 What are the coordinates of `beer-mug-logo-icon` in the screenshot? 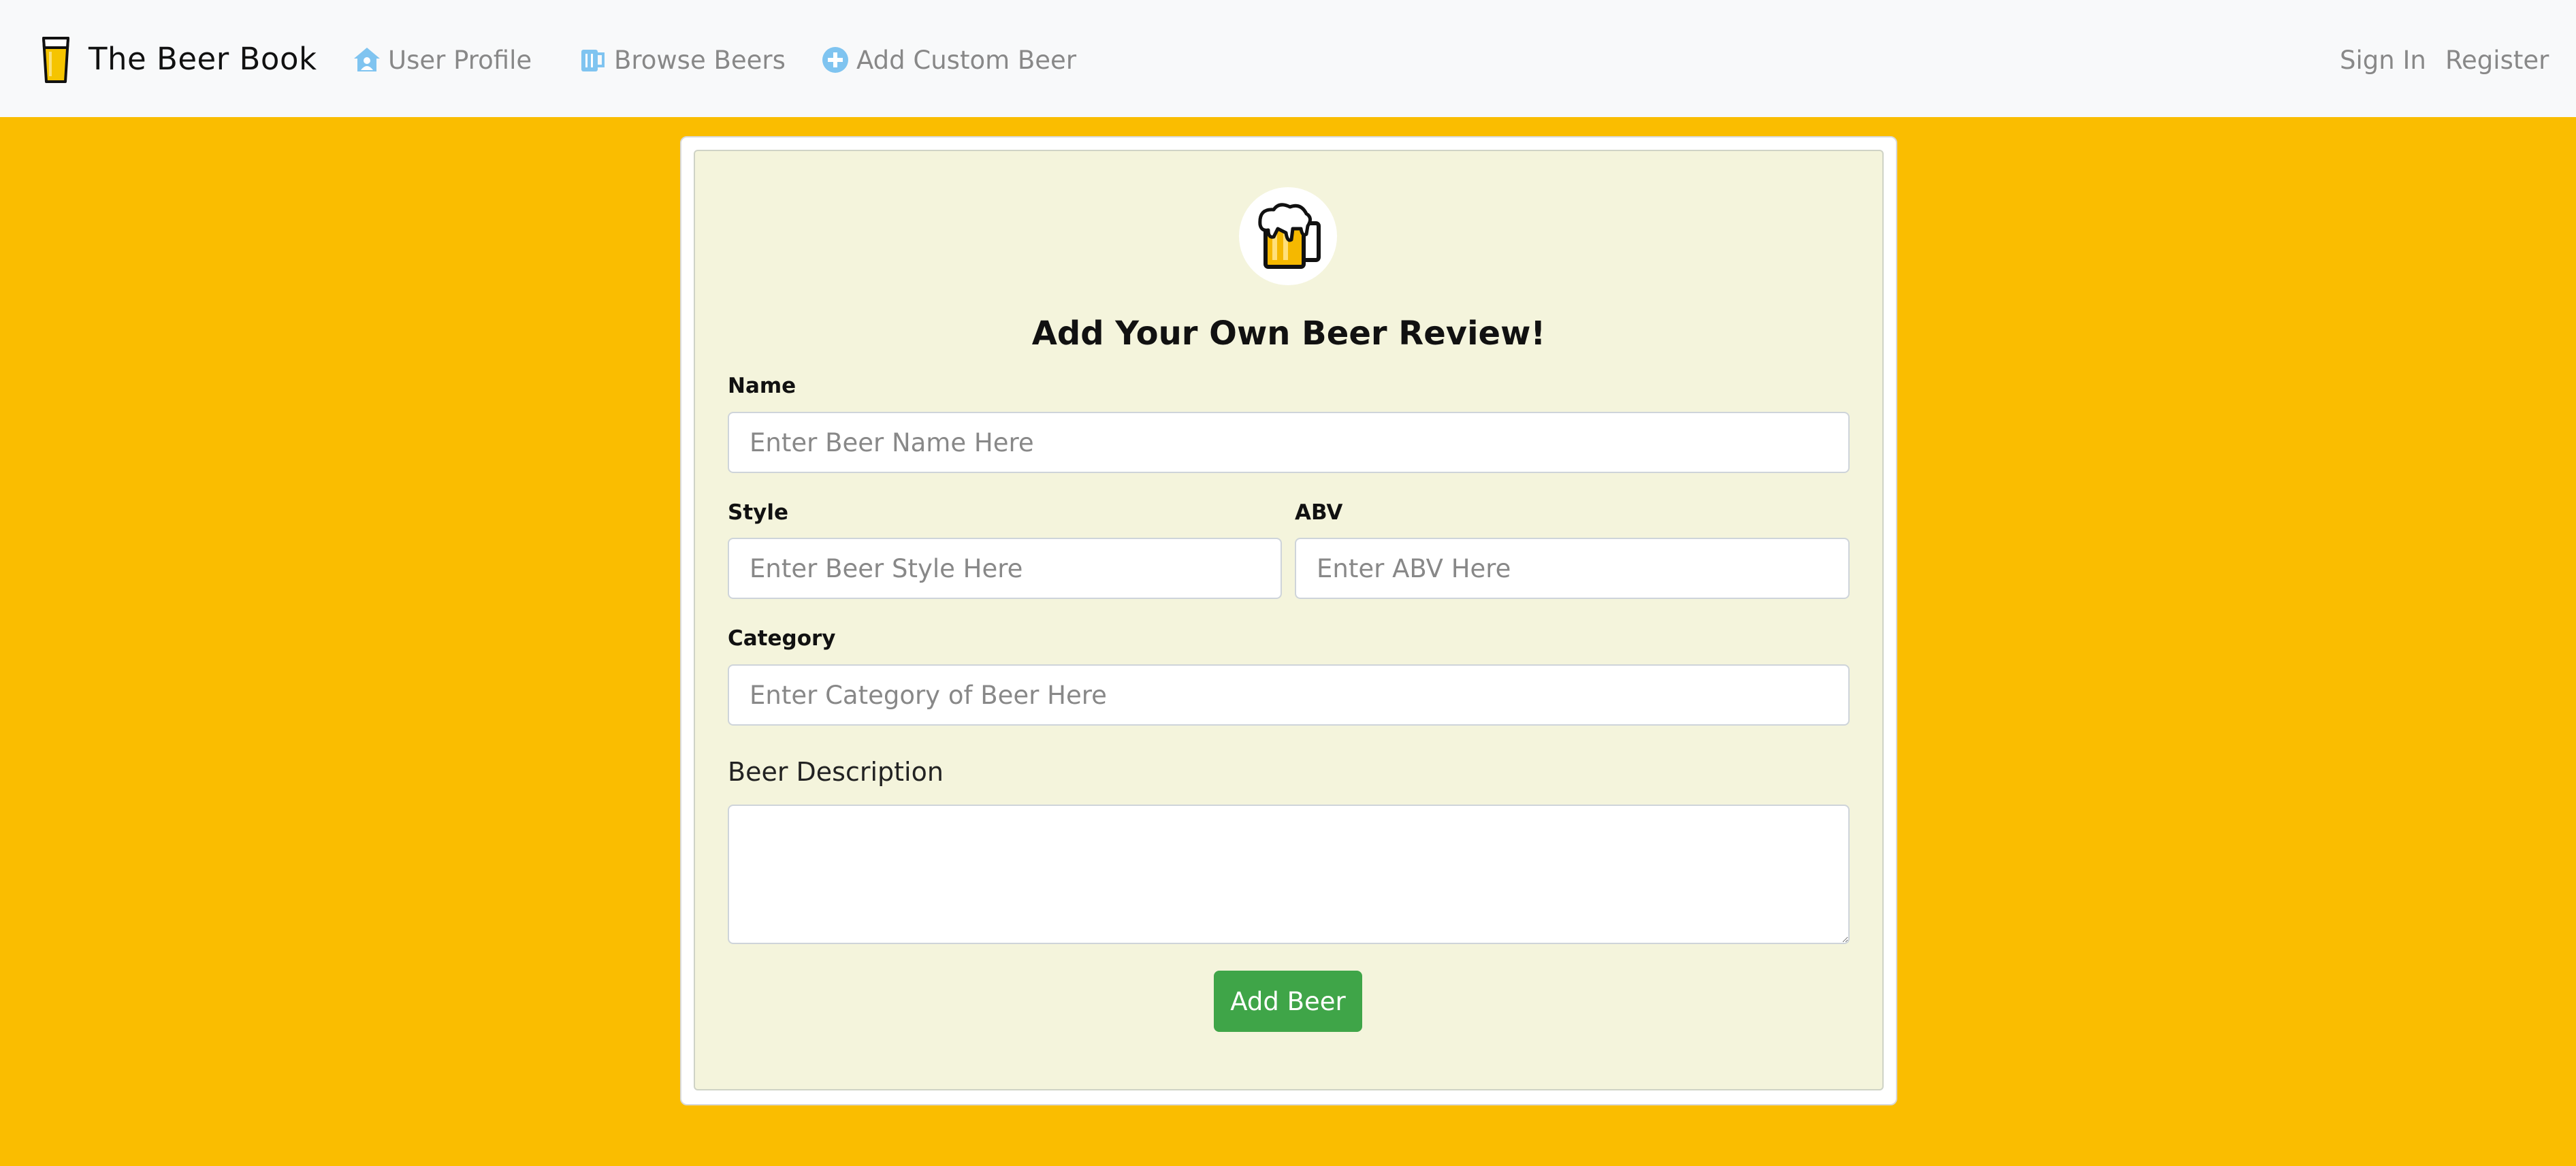 It's located at (1288, 236).